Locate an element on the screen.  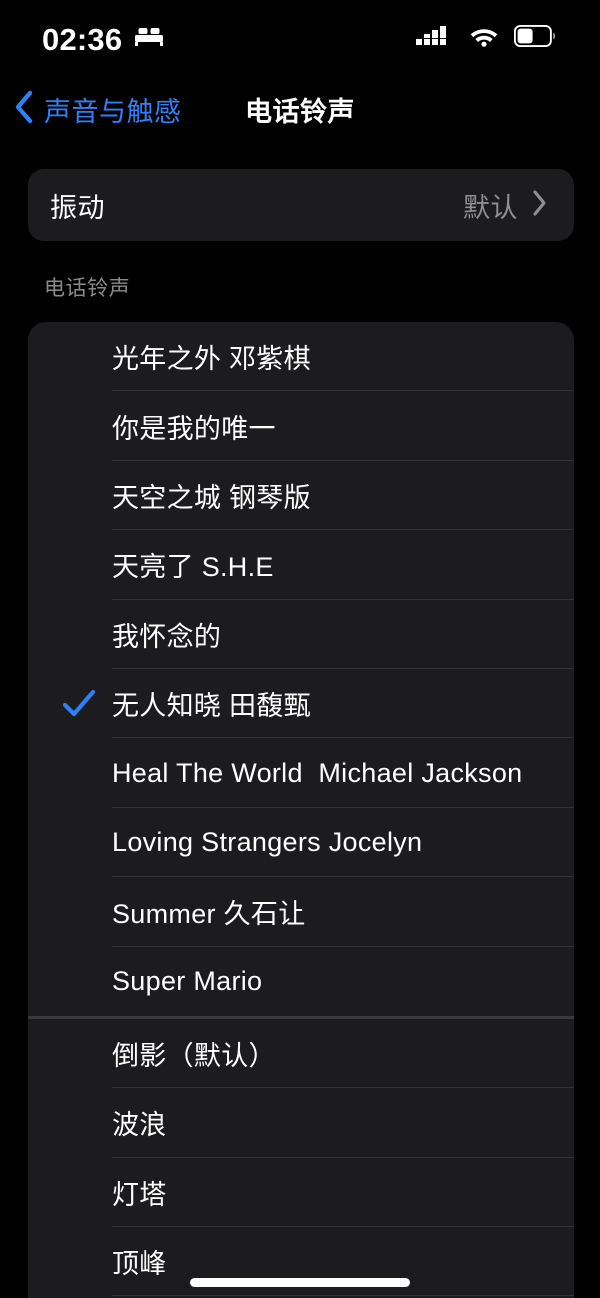
ringtone-label: Heal The World Michael Jackson is located at coordinates (317, 772).